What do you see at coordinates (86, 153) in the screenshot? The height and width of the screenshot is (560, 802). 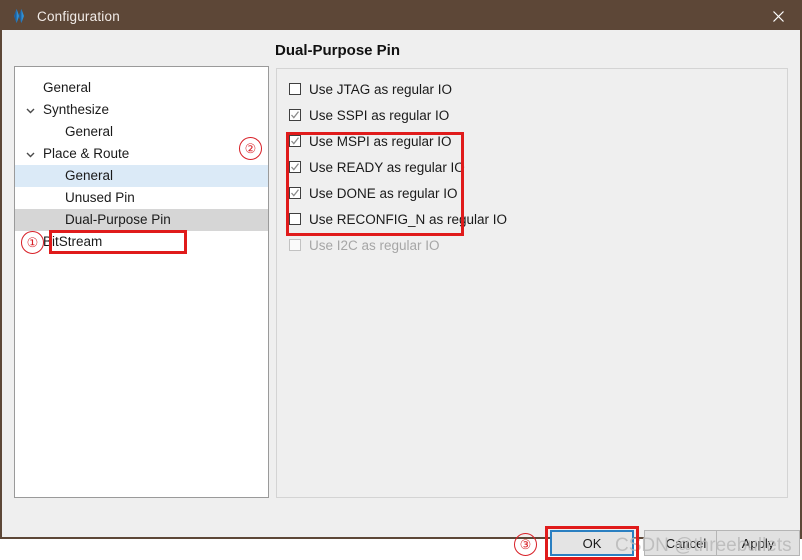 I see `tree-item-label: Place & Route` at bounding box center [86, 153].